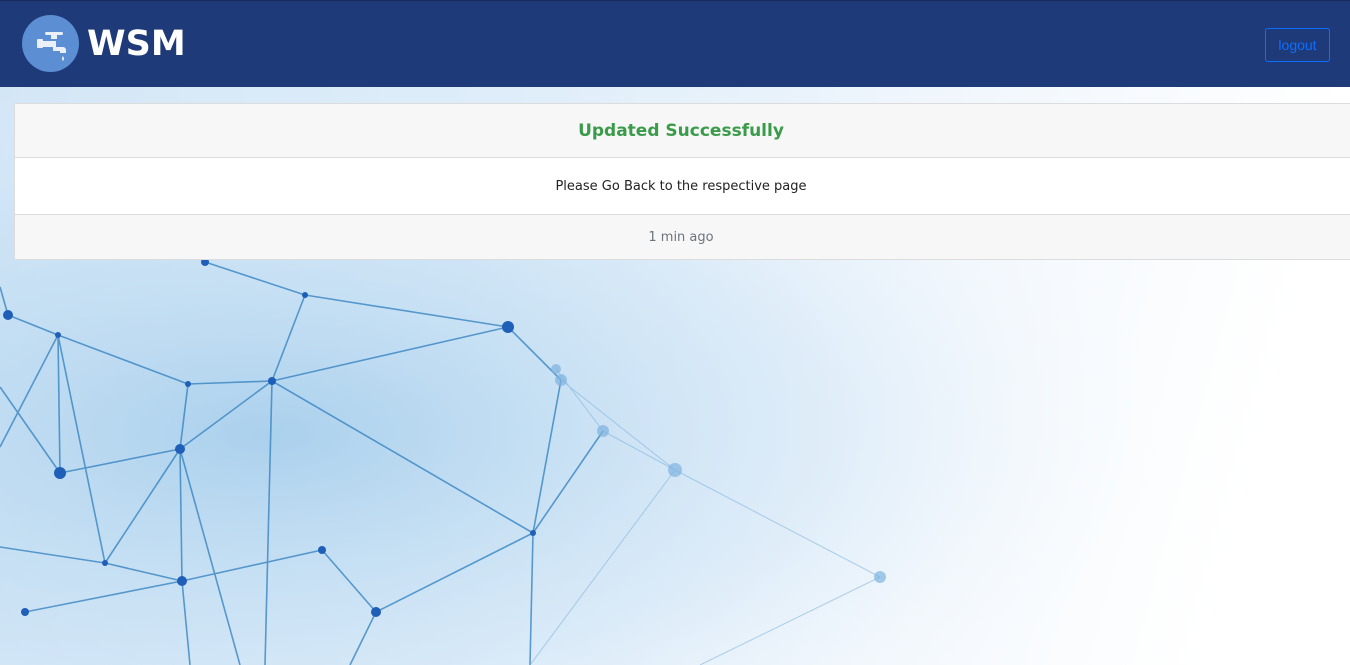 Image resolution: width=1350 pixels, height=665 pixels. I want to click on brand-name: WSM, so click(136, 43).